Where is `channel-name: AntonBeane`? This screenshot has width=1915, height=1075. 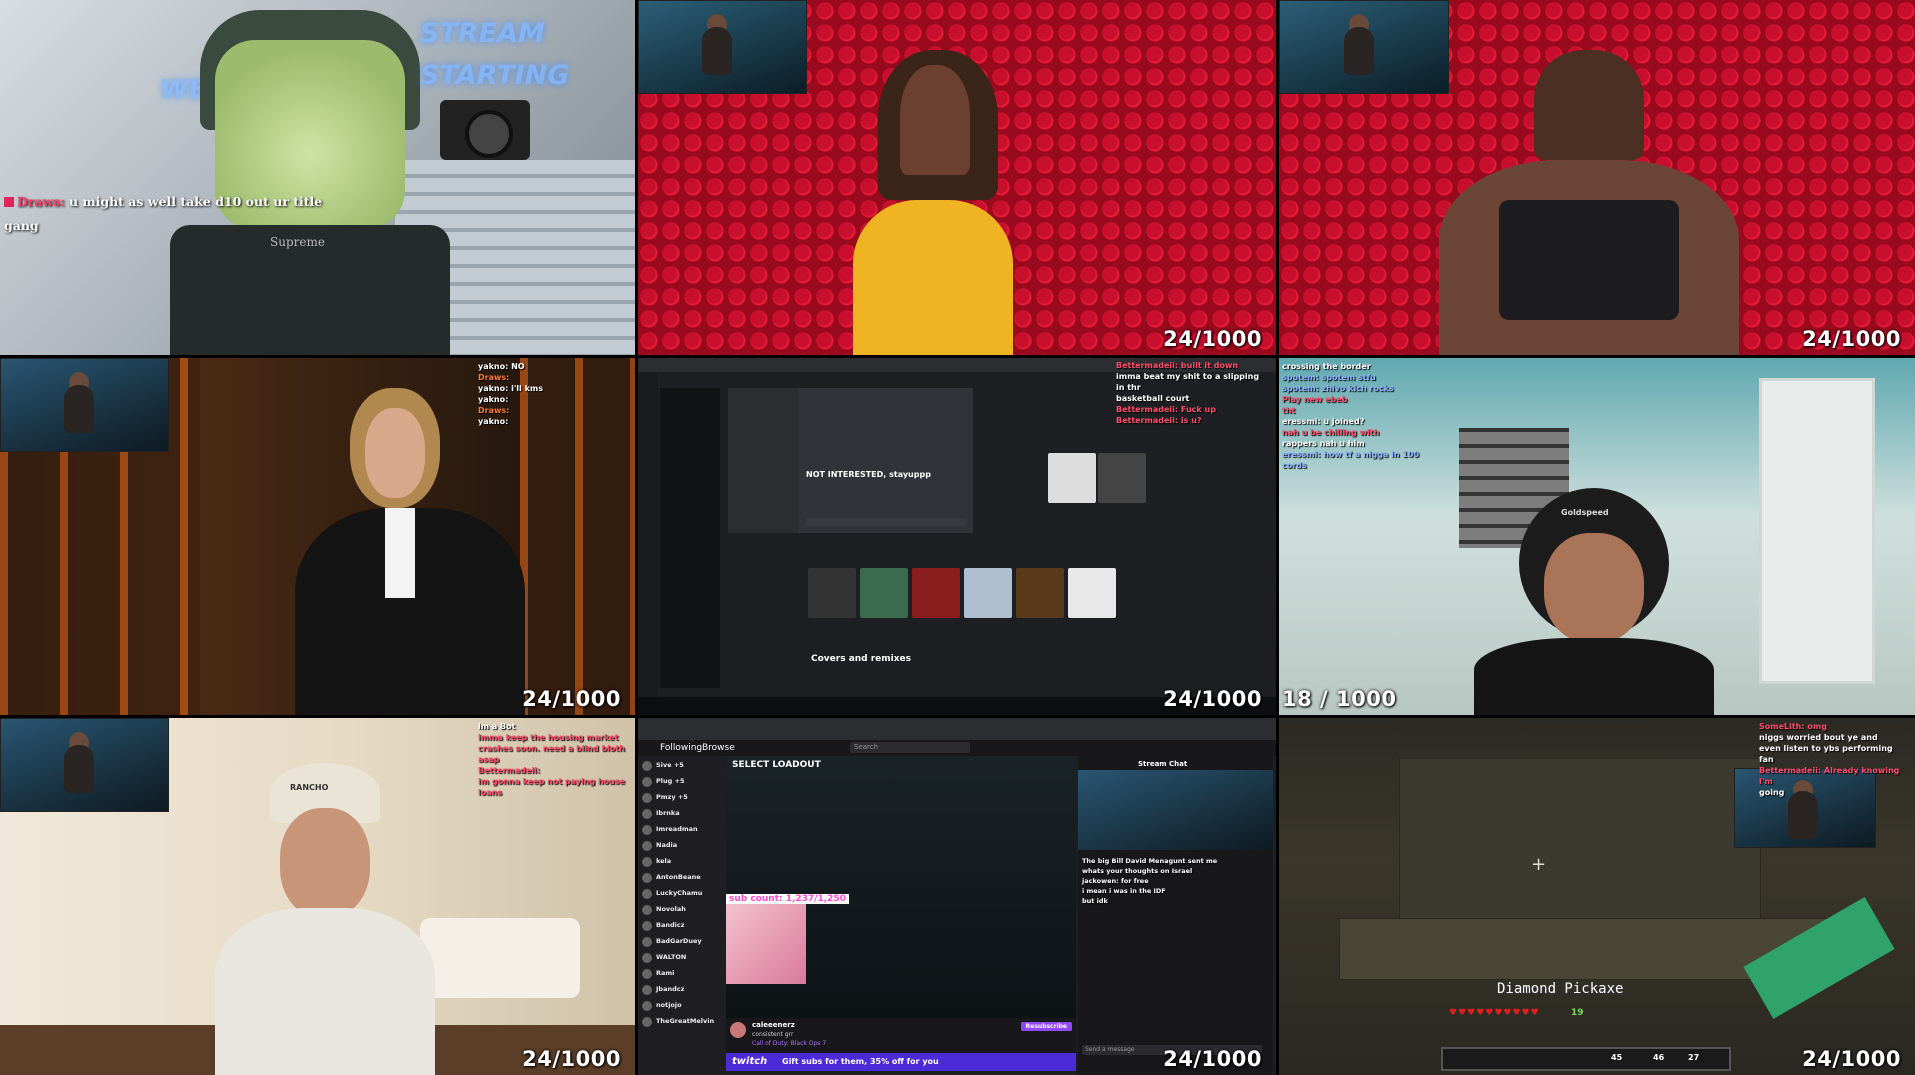
channel-name: AntonBeane is located at coordinates (678, 877).